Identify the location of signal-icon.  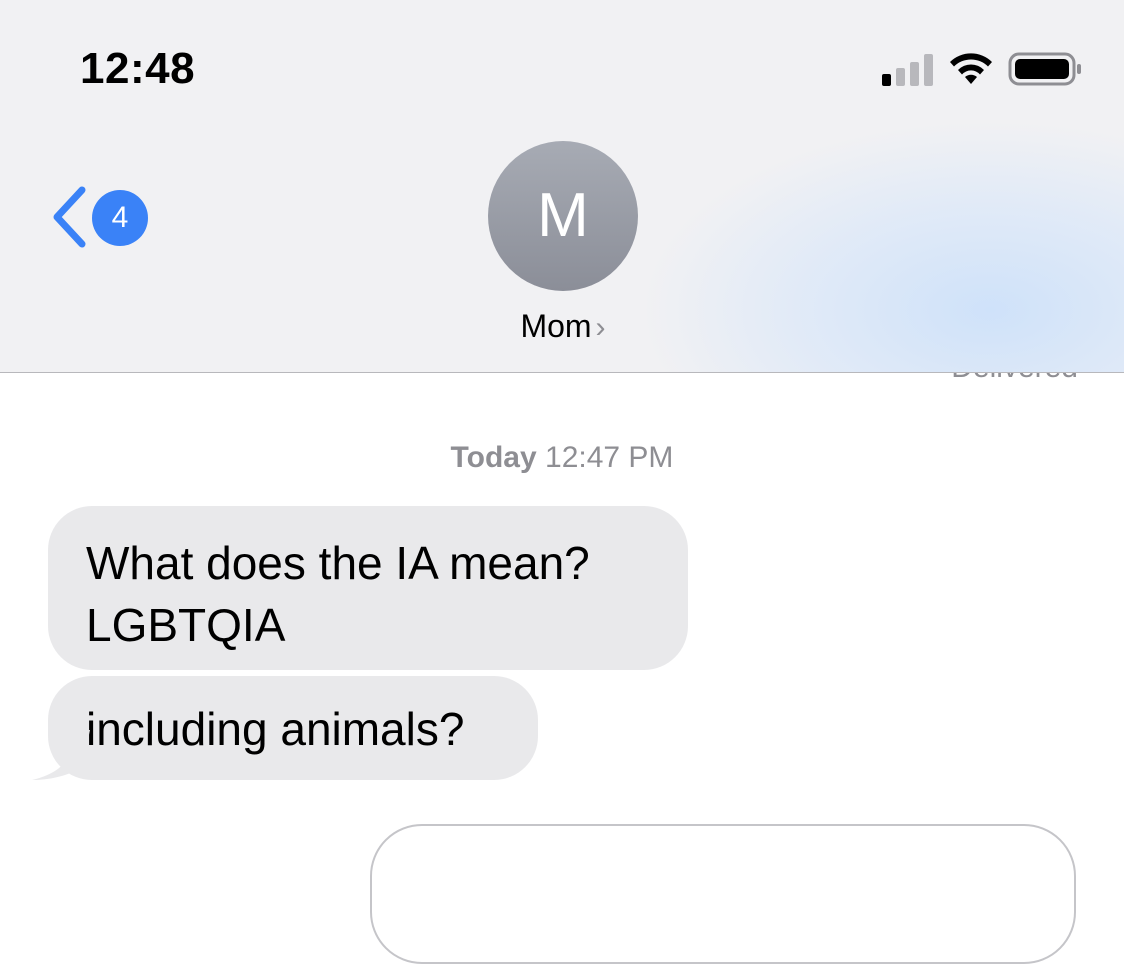
(908, 69).